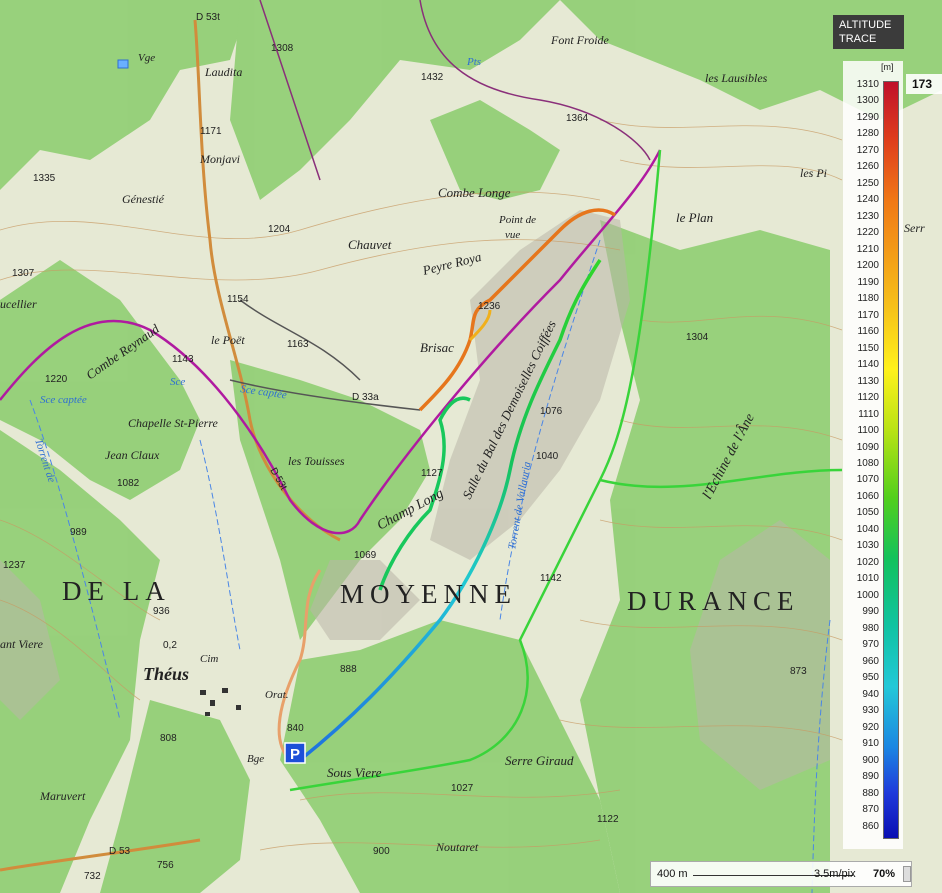 This screenshot has width=942, height=893. What do you see at coordinates (867, 84) in the screenshot?
I see `legend-tick: 1310` at bounding box center [867, 84].